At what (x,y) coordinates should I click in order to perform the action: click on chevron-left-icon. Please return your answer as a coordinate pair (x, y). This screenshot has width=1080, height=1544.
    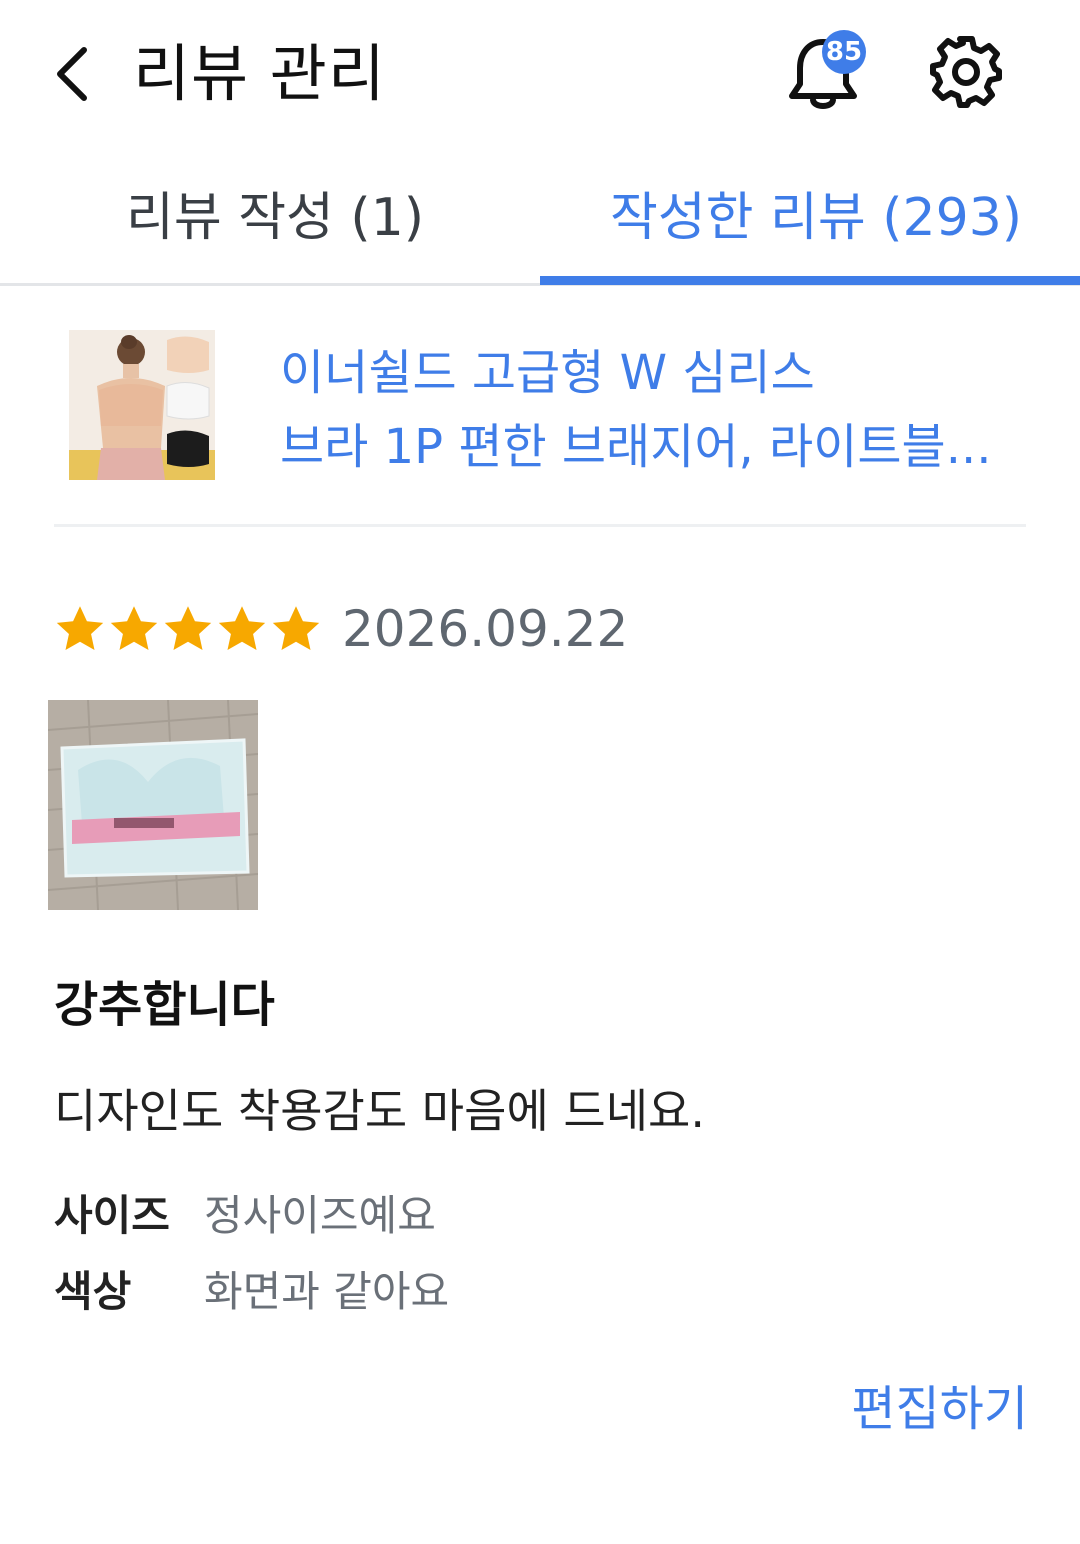
    Looking at the image, I should click on (72, 74).